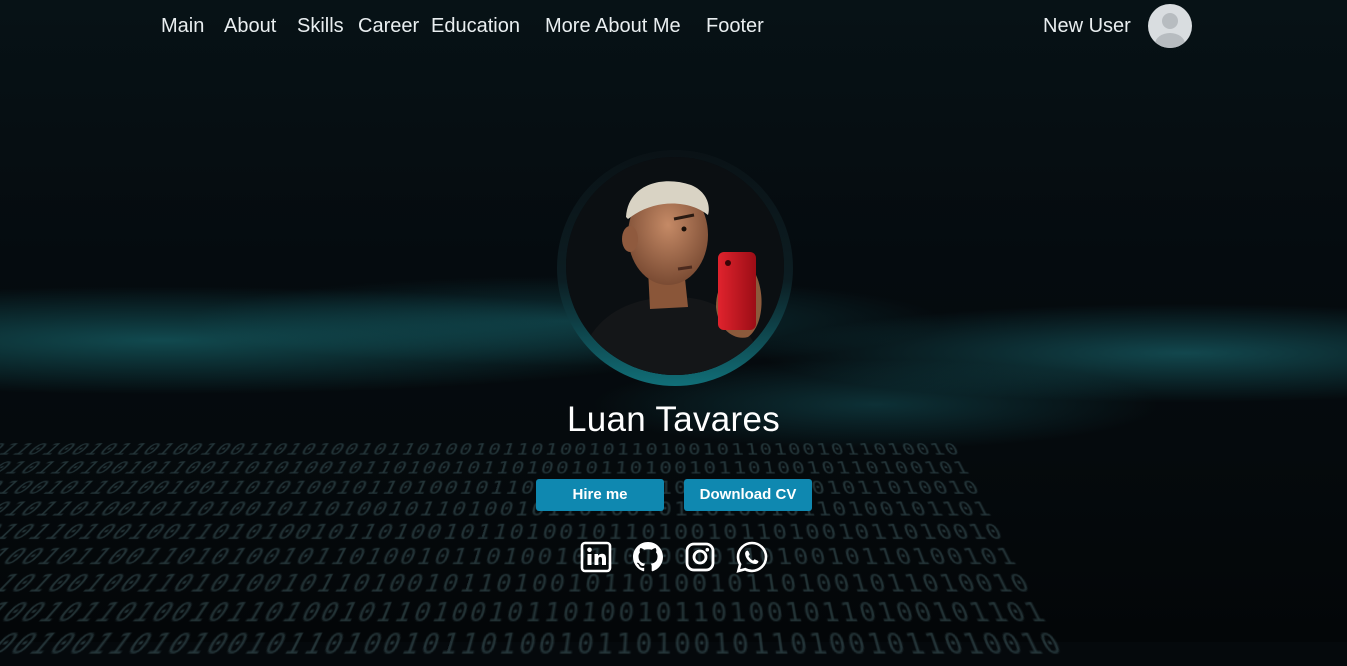 The image size is (1347, 666). Describe the element at coordinates (388, 26) in the screenshot. I see `nav-item-career: Career` at that location.